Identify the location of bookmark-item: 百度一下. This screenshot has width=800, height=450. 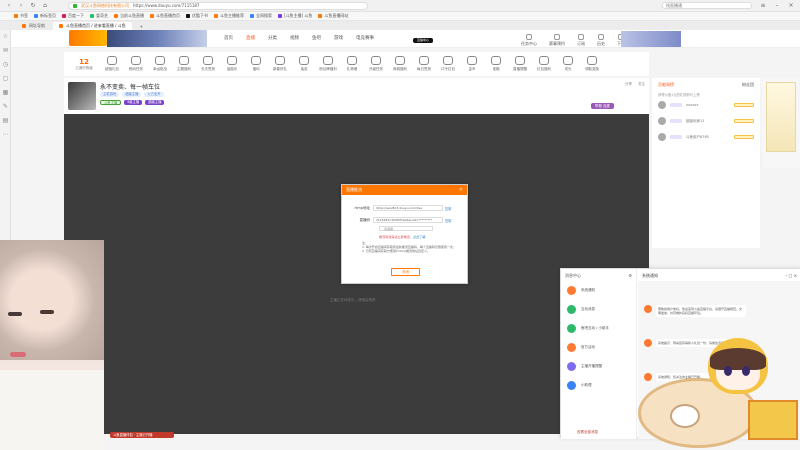
(73, 16).